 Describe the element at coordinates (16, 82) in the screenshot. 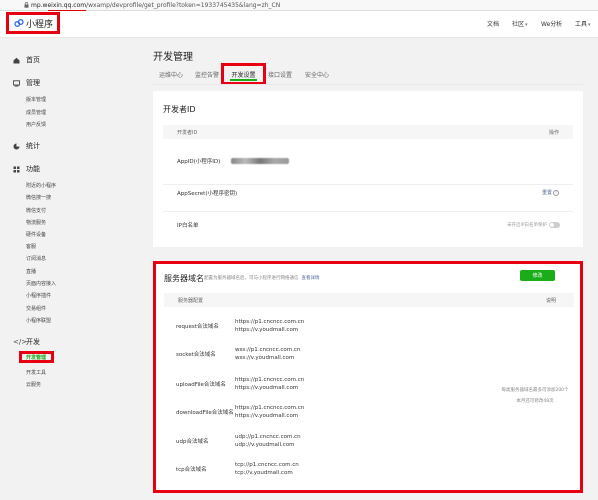

I see `monitor-icon` at that location.